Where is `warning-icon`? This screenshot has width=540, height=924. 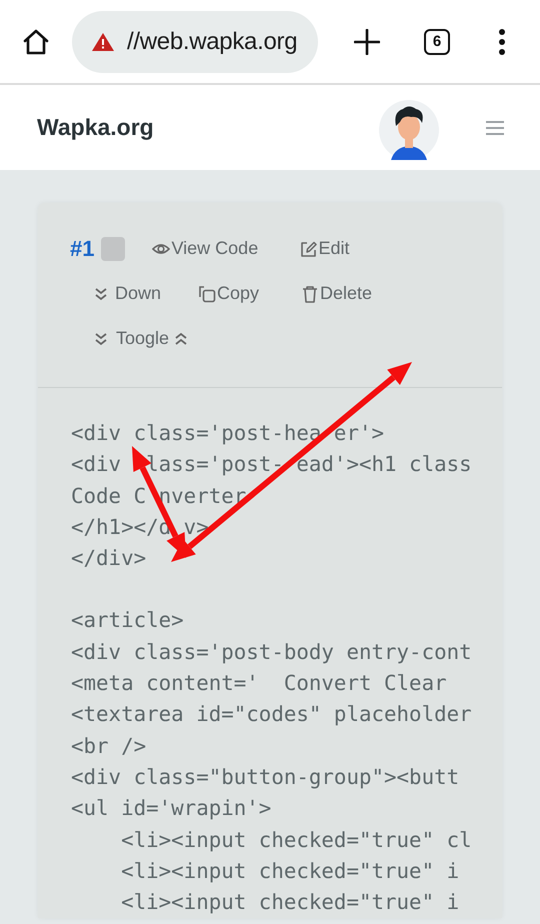 warning-icon is located at coordinates (103, 42).